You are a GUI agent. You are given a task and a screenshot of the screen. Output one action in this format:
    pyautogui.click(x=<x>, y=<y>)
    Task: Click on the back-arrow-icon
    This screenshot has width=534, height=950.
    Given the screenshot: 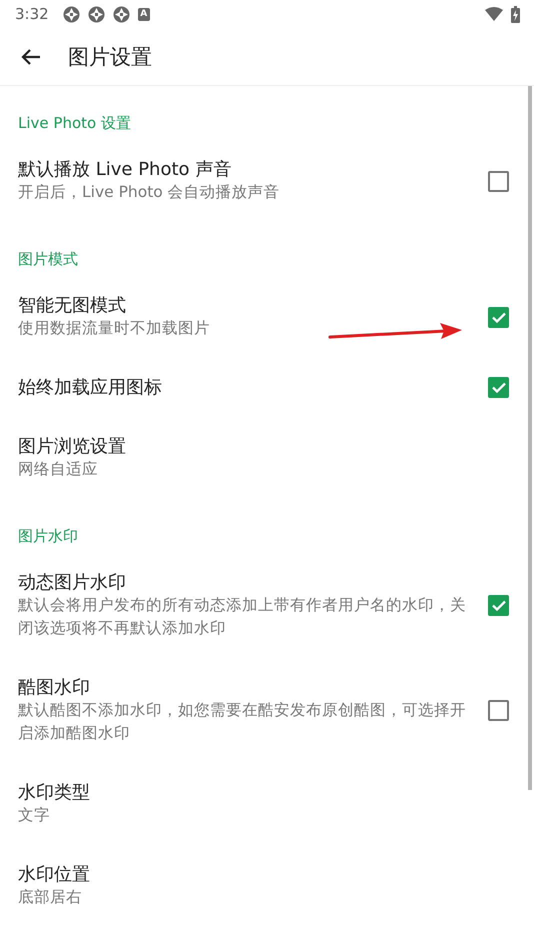 What is the action you would take?
    pyautogui.click(x=31, y=57)
    